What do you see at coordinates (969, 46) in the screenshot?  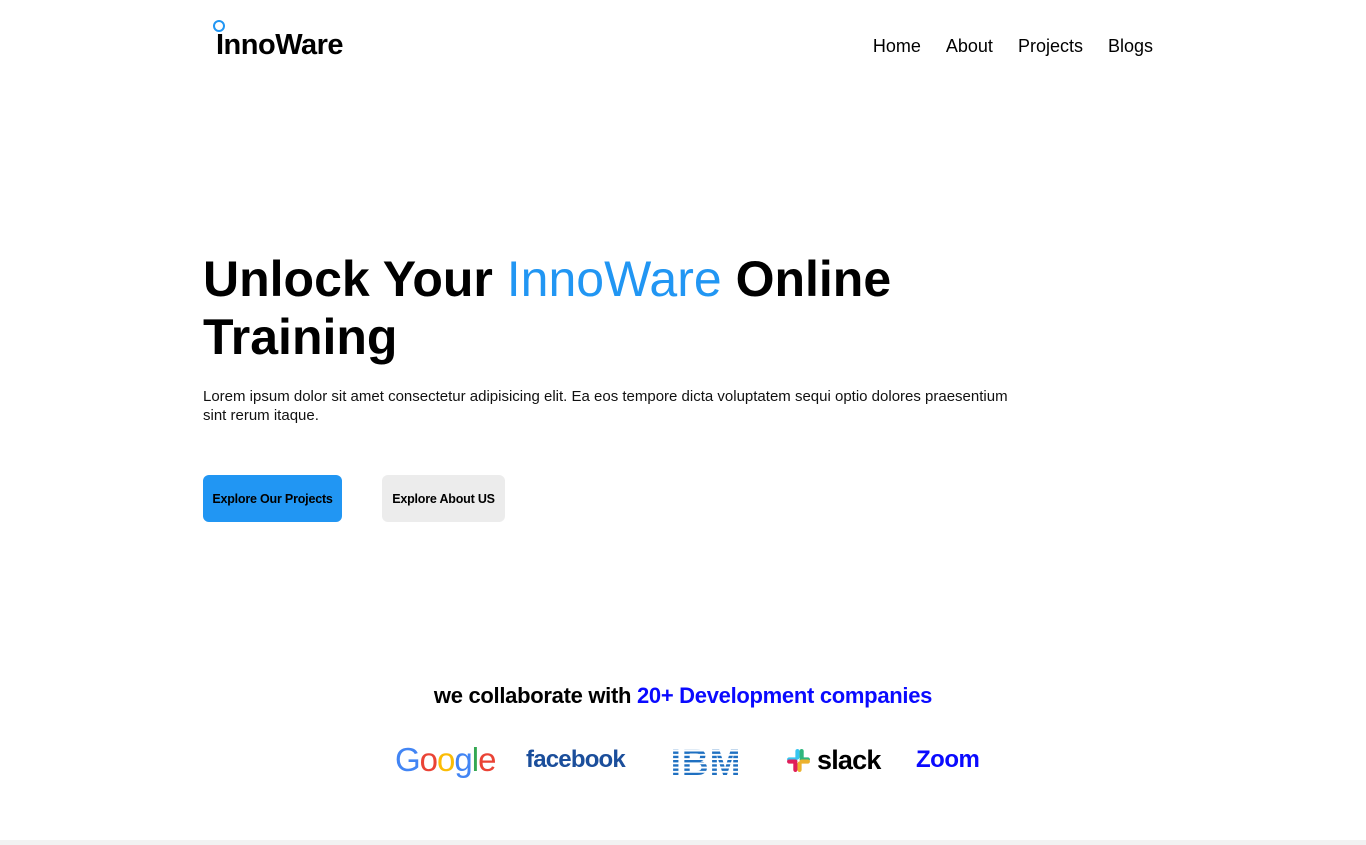 I see `nav-item-about: About` at bounding box center [969, 46].